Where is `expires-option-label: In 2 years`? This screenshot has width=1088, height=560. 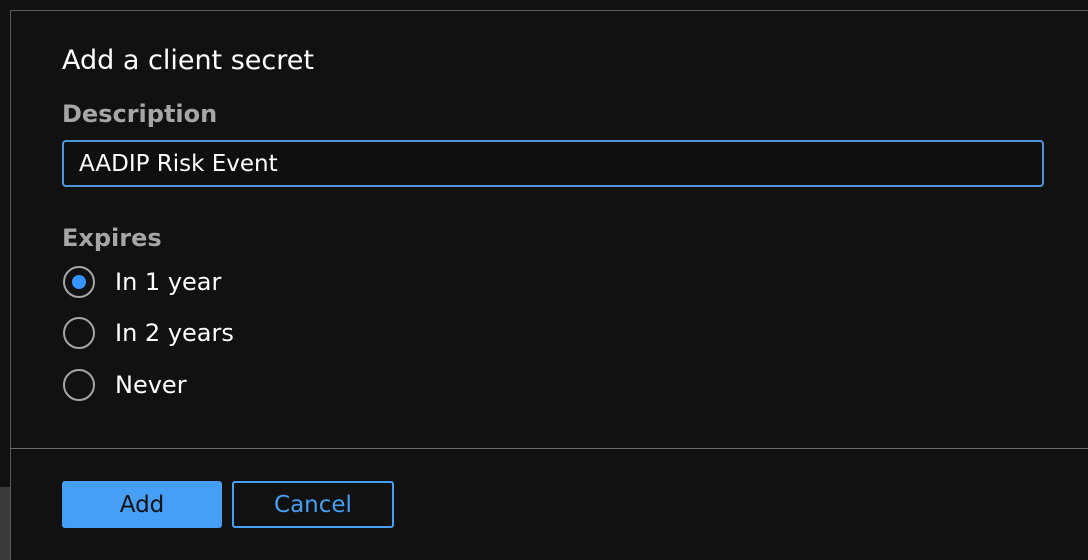 expires-option-label: In 2 years is located at coordinates (174, 333).